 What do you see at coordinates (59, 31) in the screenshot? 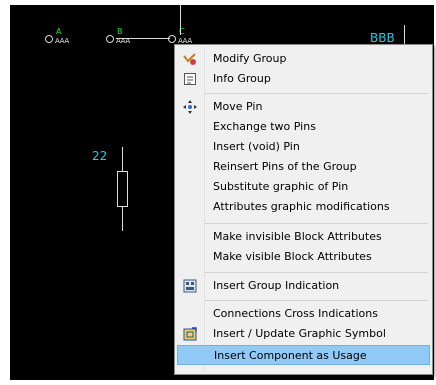
I see `pin-letter: A` at bounding box center [59, 31].